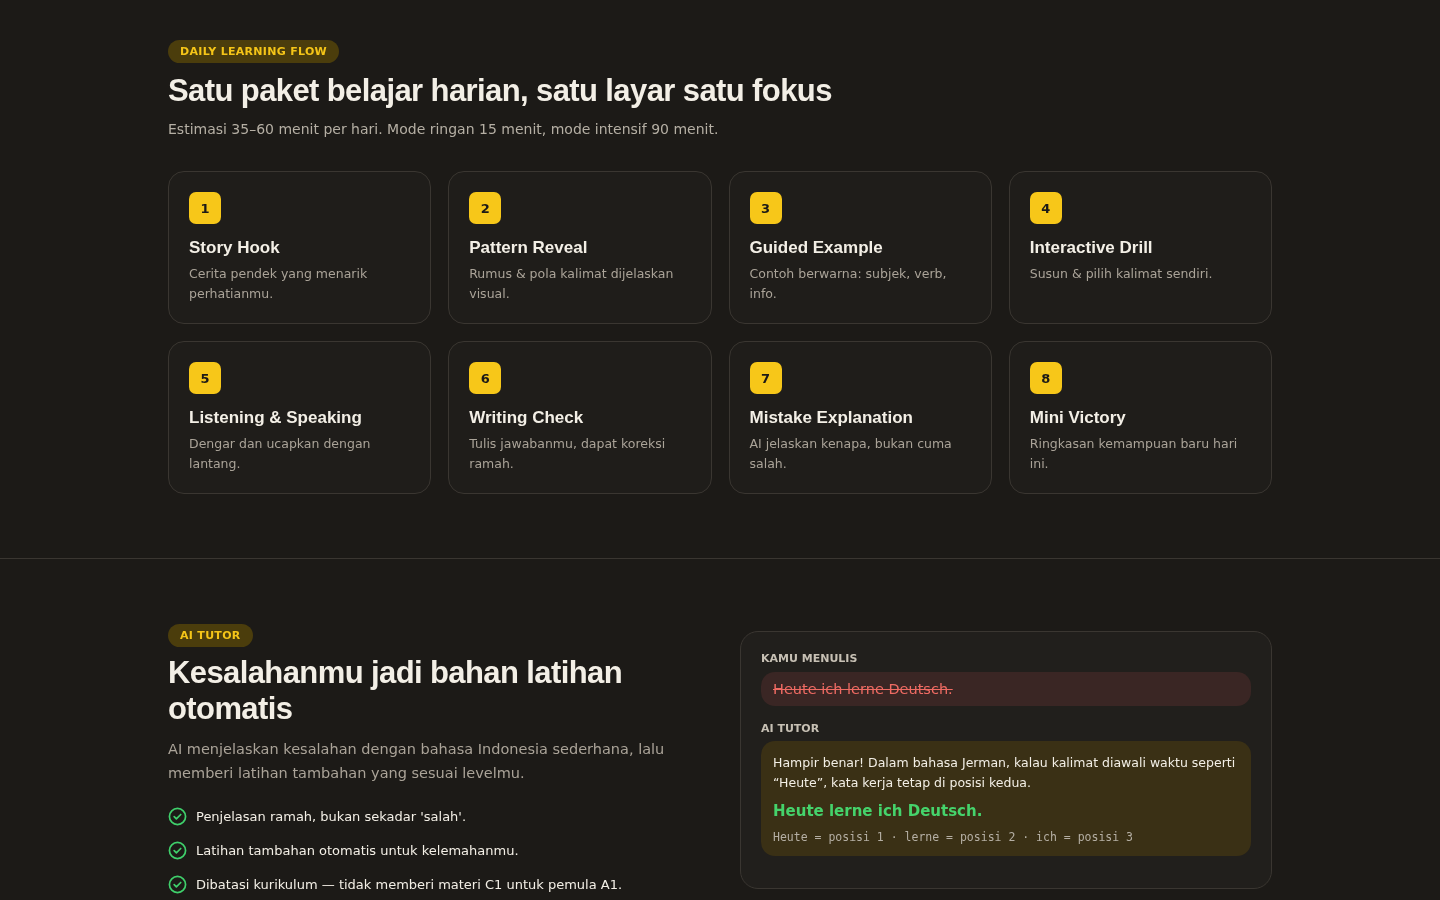 This screenshot has width=1440, height=900. I want to click on feature-text: Latihan tambahan otomatis untuk kelemahanmu., so click(357, 850).